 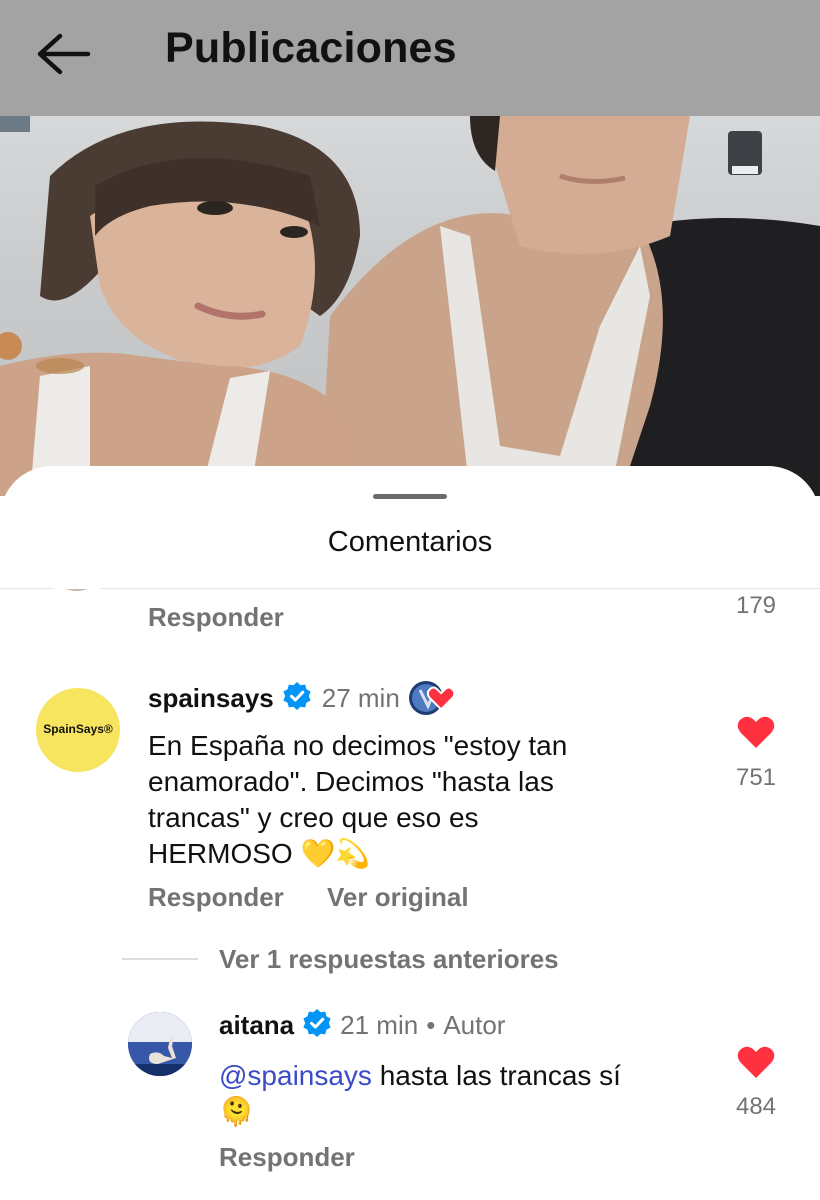 What do you see at coordinates (379, 1025) in the screenshot?
I see `timestamp: 21 min` at bounding box center [379, 1025].